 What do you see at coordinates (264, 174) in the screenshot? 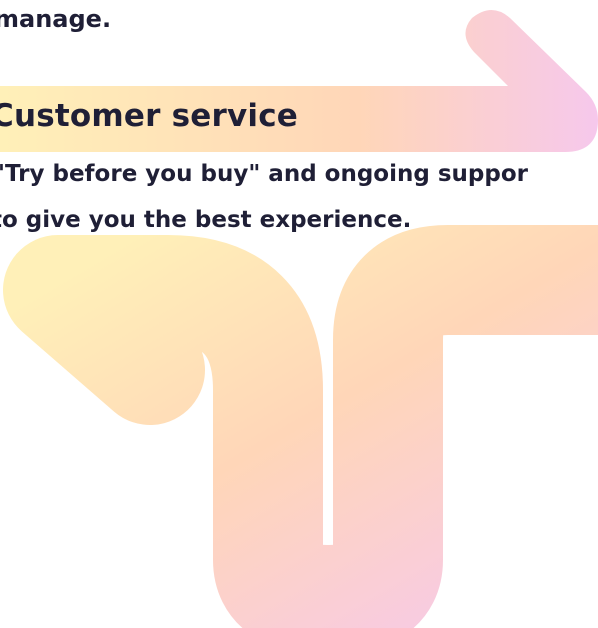
I see `section-body-line: "Try before you buy" and ongoing suppor` at bounding box center [264, 174].